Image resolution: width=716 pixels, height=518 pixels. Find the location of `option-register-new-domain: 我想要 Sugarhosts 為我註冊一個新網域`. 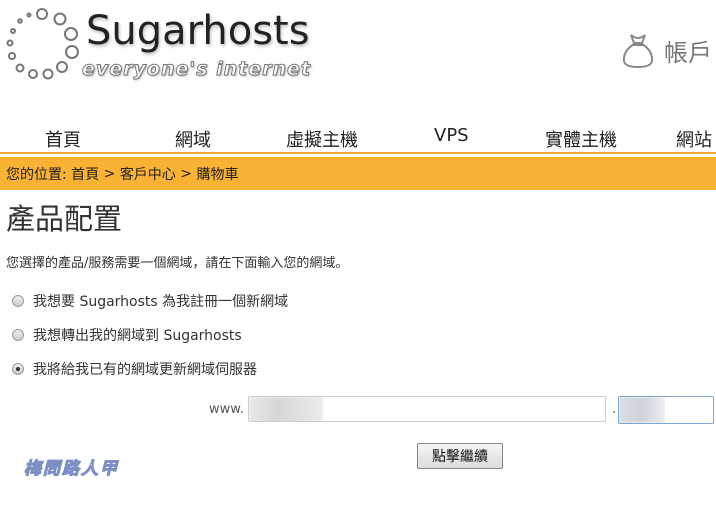

option-register-new-domain: 我想要 Sugarhosts 為我註冊一個新網域 is located at coordinates (150, 301).